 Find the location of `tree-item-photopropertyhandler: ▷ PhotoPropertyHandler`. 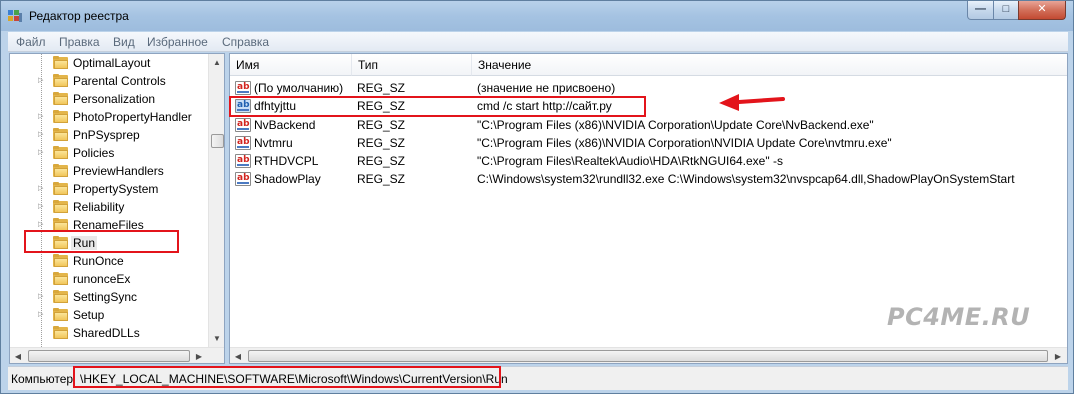

tree-item-photopropertyhandler: ▷ PhotoPropertyHandler is located at coordinates (110, 117).